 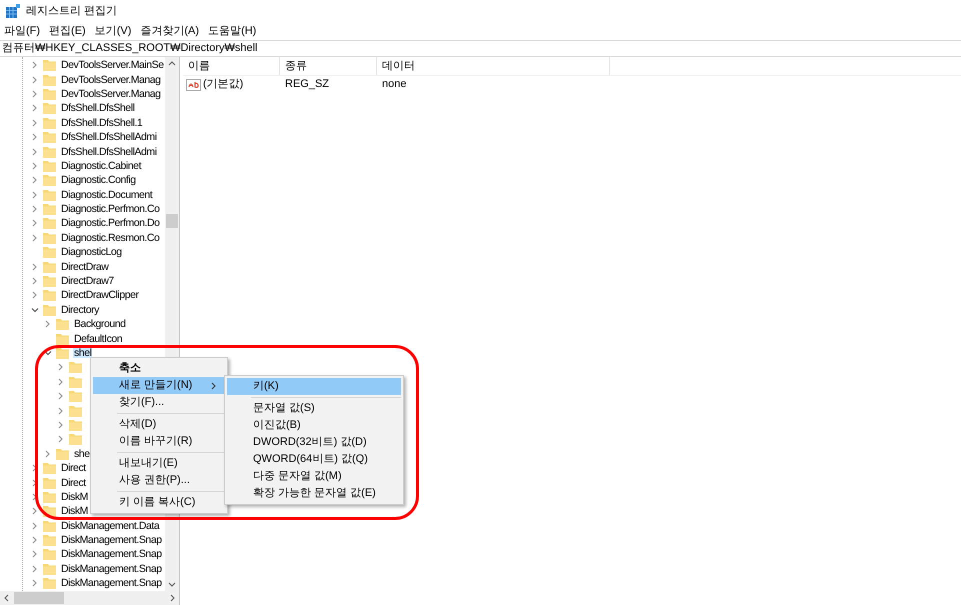 What do you see at coordinates (110, 209) in the screenshot?
I see `tree-item: Diagnostic.Perfmon.Co` at bounding box center [110, 209].